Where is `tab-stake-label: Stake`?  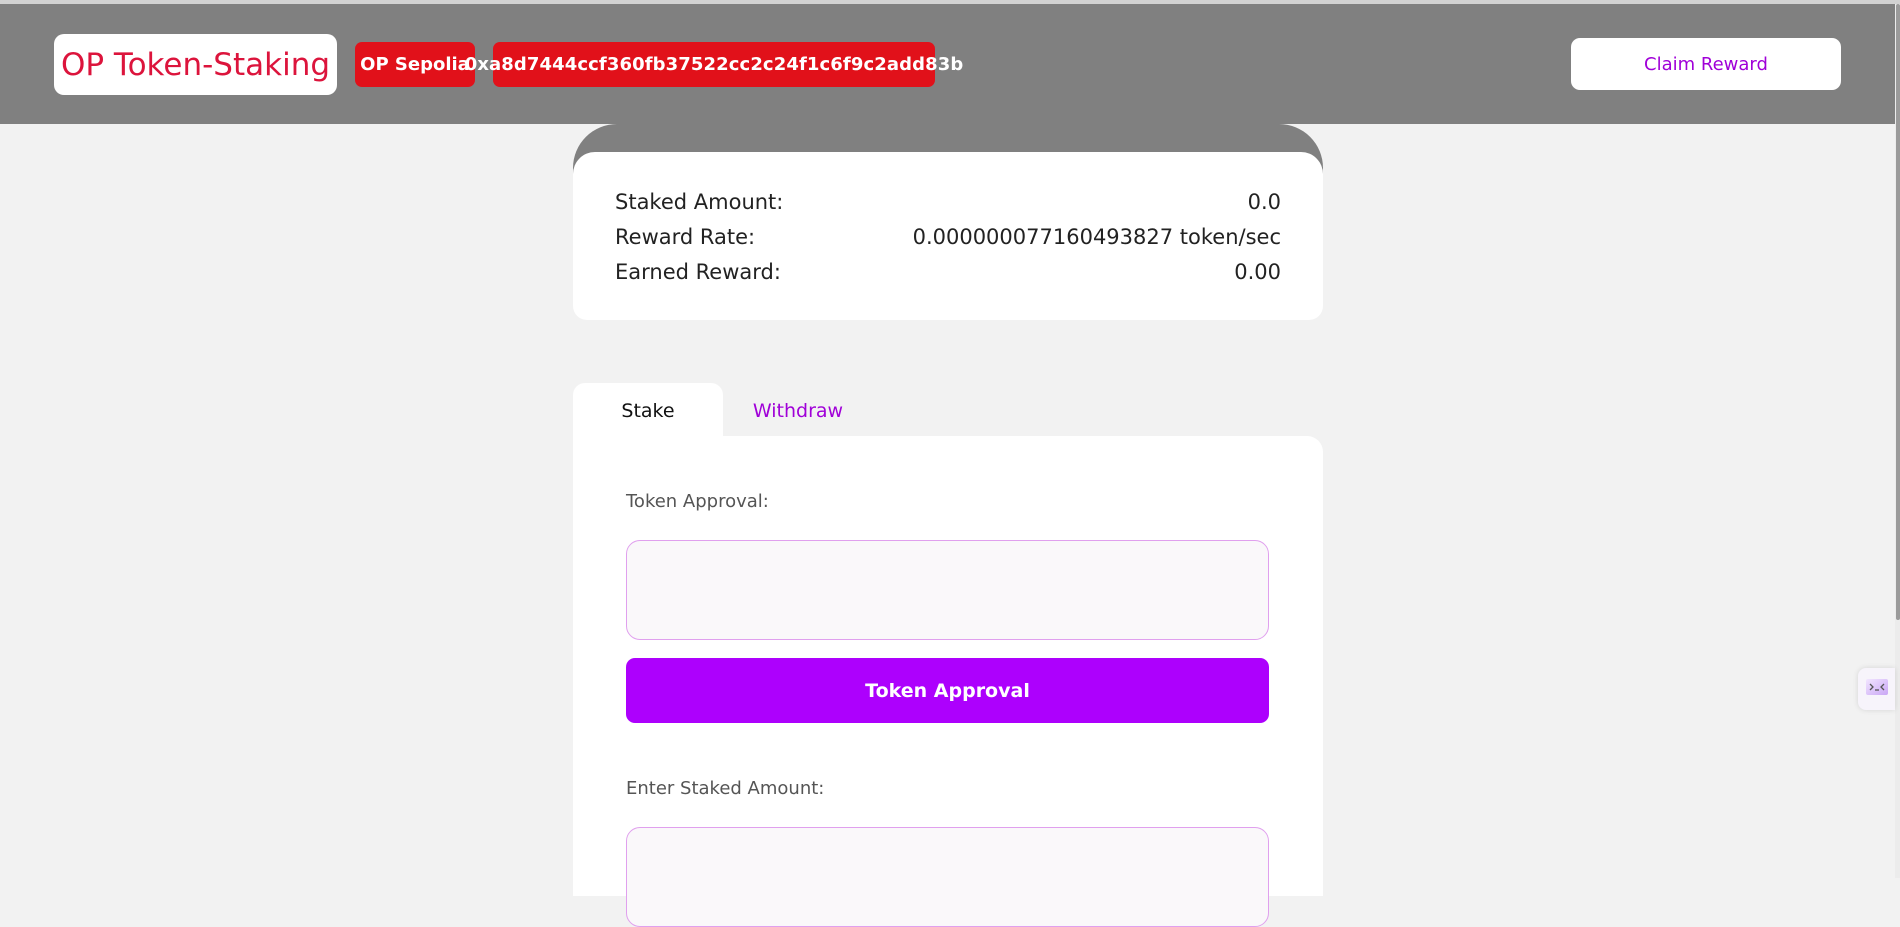 tab-stake-label: Stake is located at coordinates (648, 410).